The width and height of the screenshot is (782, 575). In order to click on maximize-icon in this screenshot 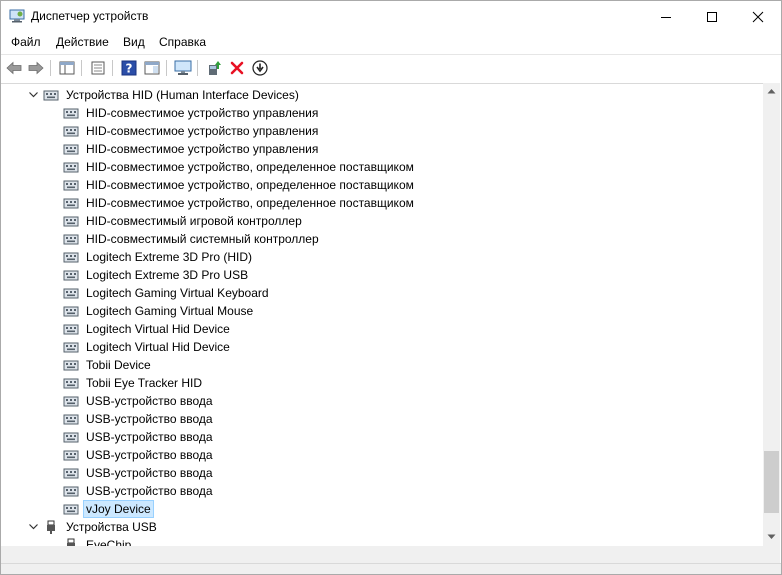, I will do `click(712, 16)`.